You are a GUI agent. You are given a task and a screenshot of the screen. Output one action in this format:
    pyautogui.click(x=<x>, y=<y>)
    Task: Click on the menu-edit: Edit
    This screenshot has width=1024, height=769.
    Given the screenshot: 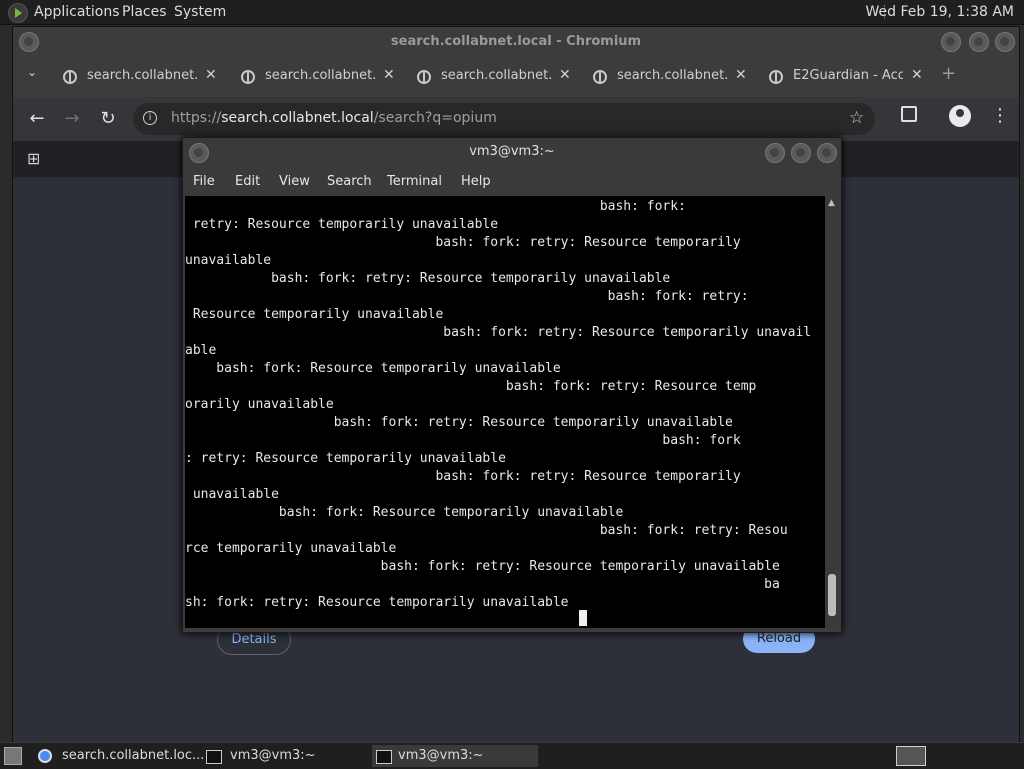 What is the action you would take?
    pyautogui.click(x=247, y=181)
    